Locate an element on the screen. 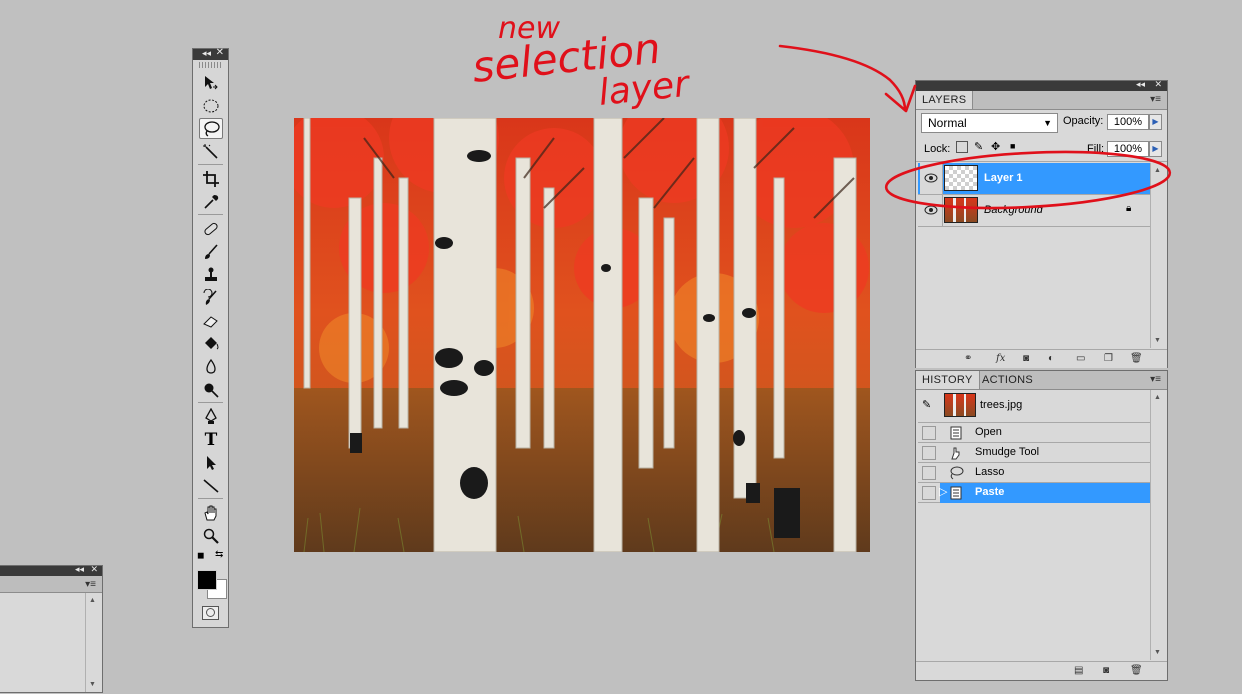  lock-all-icon: ■ is located at coordinates (1012, 146).